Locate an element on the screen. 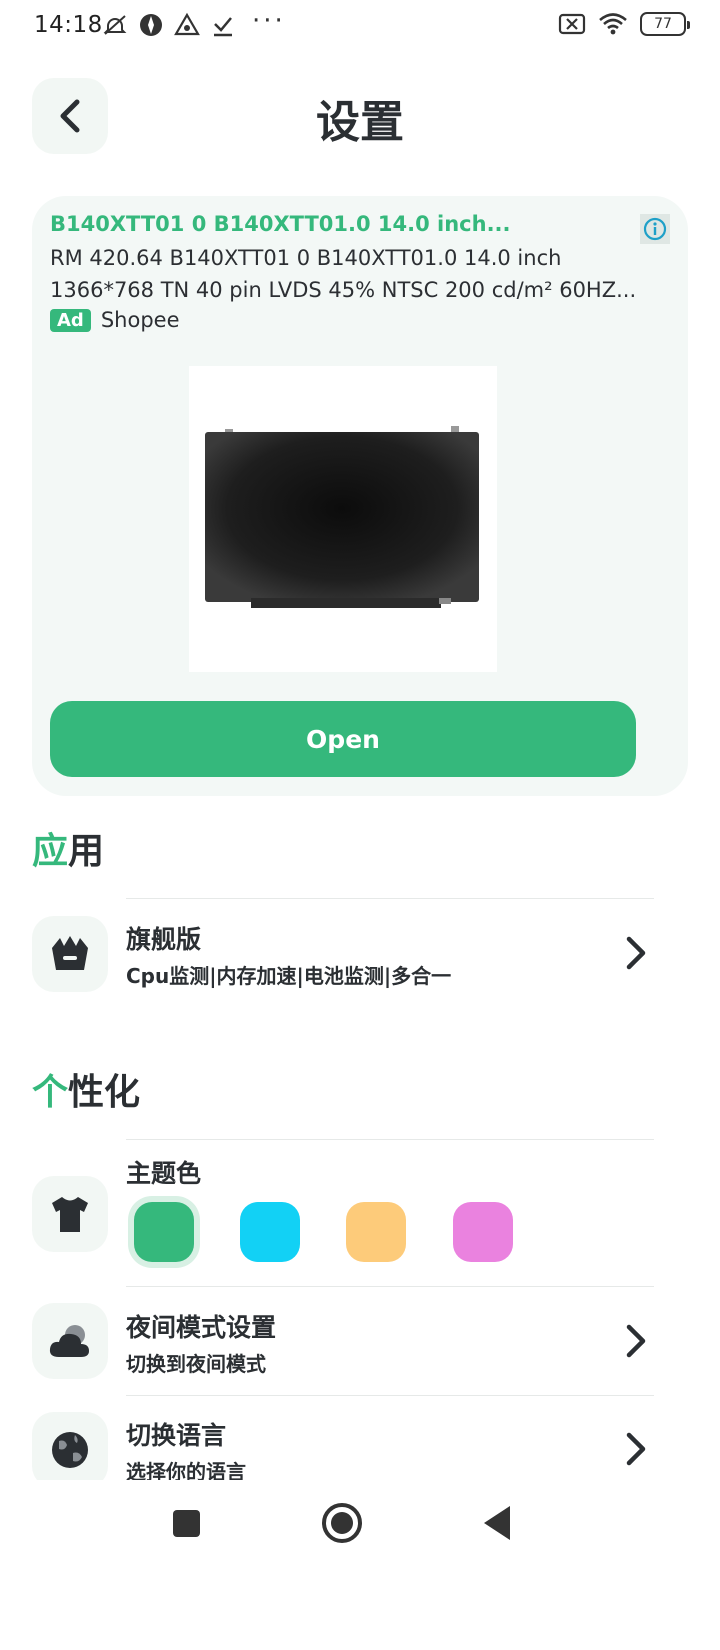 The image size is (720, 1650). system-nav-bar is located at coordinates (360, 1565).